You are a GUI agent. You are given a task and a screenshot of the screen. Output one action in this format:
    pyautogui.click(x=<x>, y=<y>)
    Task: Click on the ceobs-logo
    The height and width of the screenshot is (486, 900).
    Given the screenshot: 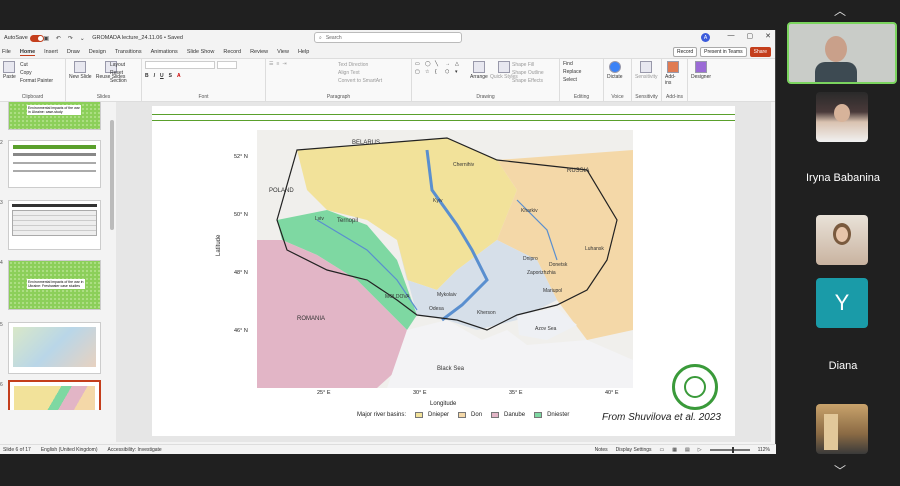 What is the action you would take?
    pyautogui.click(x=695, y=387)
    